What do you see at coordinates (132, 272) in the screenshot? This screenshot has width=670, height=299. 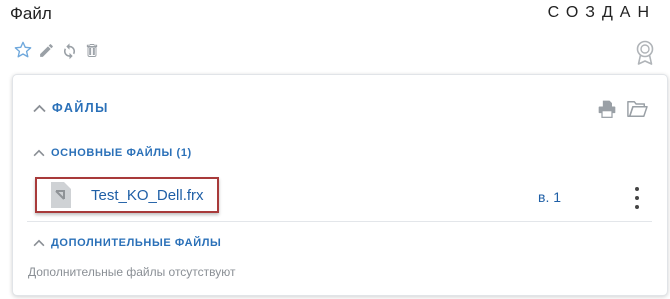 I see `extra-files-empty-text: Дополнительные файлы отсутствуют` at bounding box center [132, 272].